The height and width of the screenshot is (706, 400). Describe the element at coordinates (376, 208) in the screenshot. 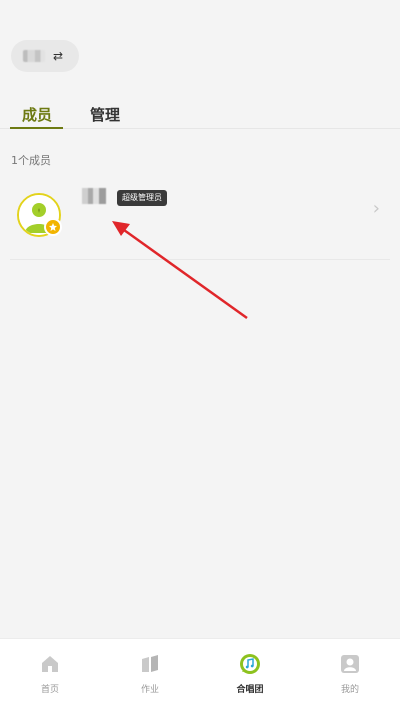

I see `chevron-right-icon: ›` at that location.